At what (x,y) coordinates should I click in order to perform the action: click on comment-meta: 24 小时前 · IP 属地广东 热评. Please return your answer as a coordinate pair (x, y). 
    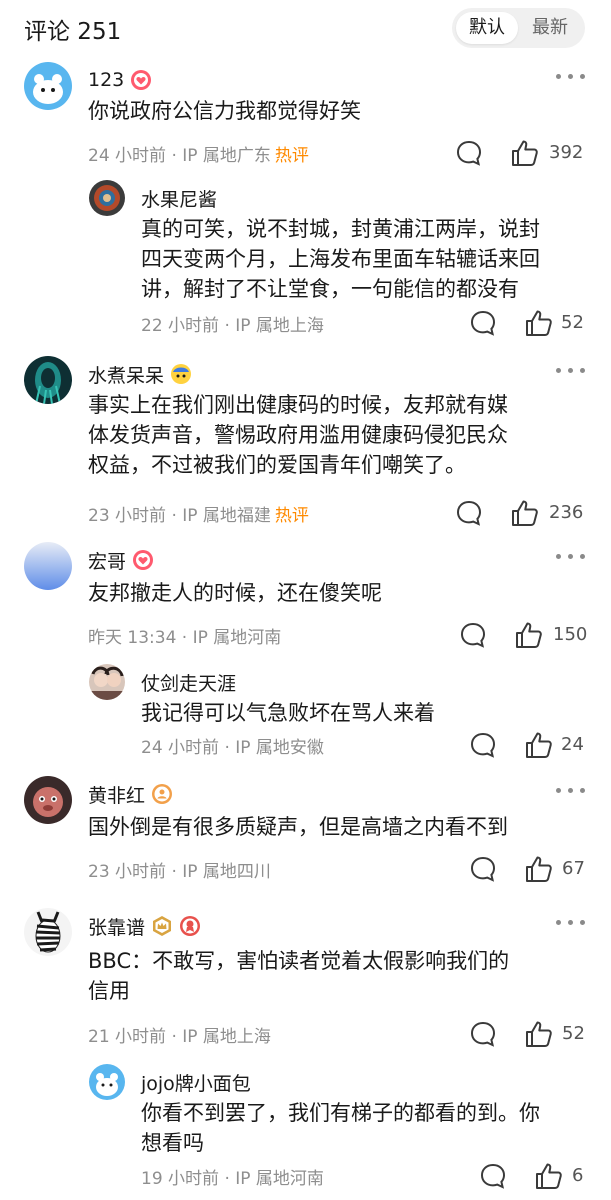
    Looking at the image, I should click on (198, 153).